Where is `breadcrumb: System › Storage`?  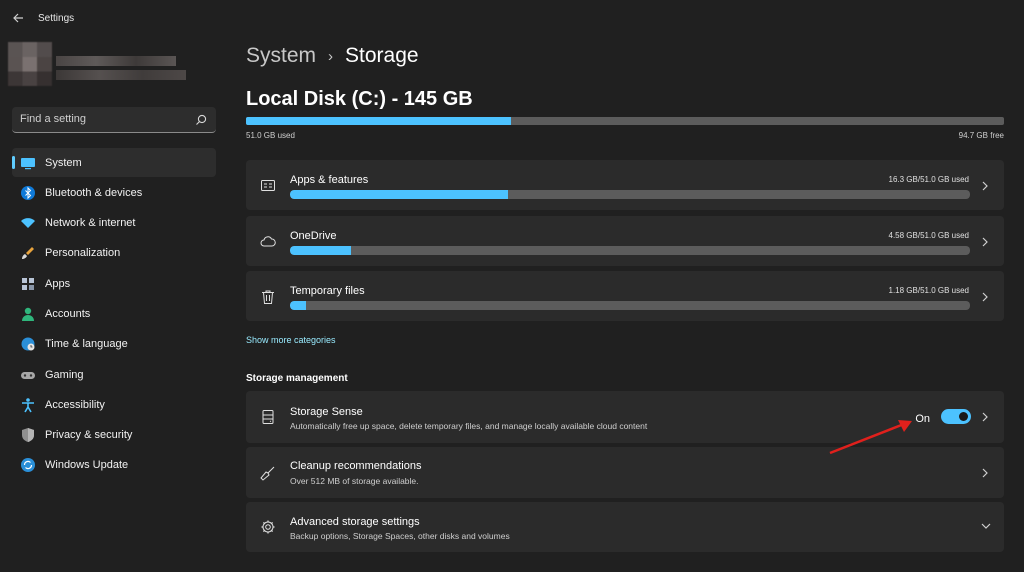 breadcrumb: System › Storage is located at coordinates (332, 56).